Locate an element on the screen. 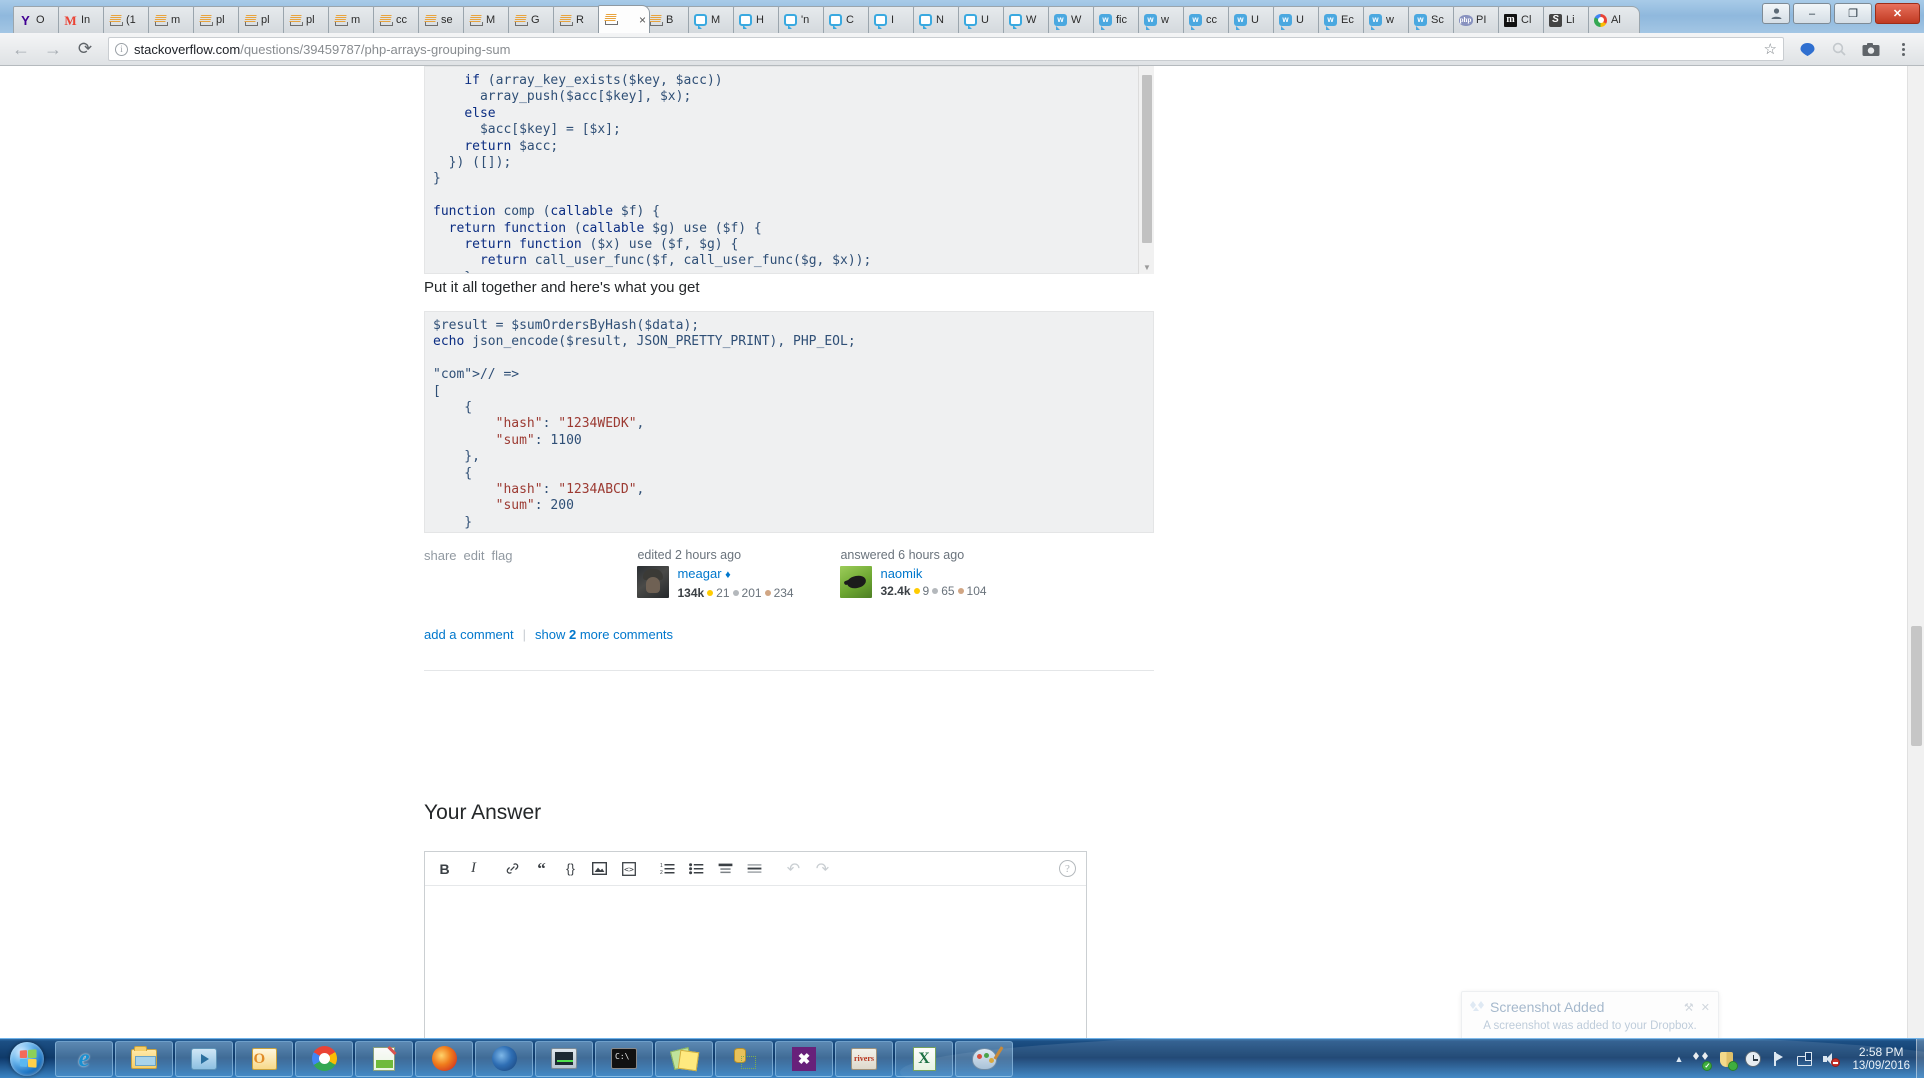  quote-glyph: “ is located at coordinates (541, 869).